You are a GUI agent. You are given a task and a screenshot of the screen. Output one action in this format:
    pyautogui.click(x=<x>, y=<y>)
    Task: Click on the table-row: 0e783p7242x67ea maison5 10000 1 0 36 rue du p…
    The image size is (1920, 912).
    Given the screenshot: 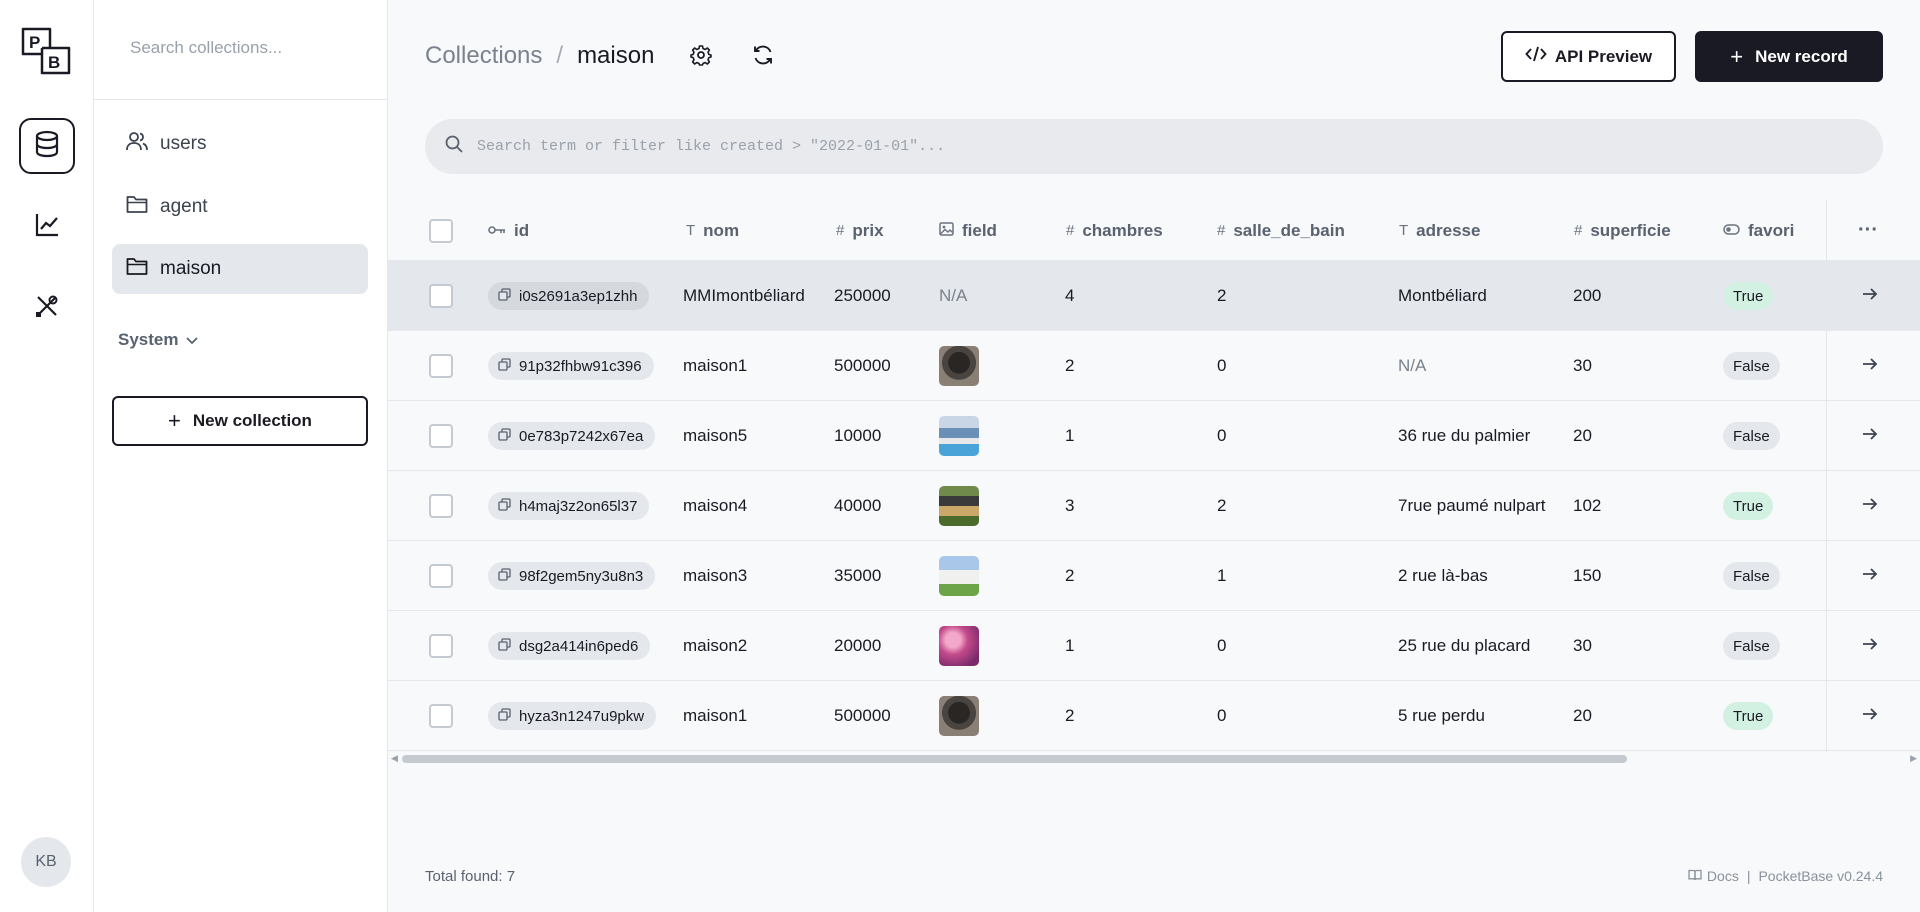 What is the action you would take?
    pyautogui.click(x=1154, y=436)
    